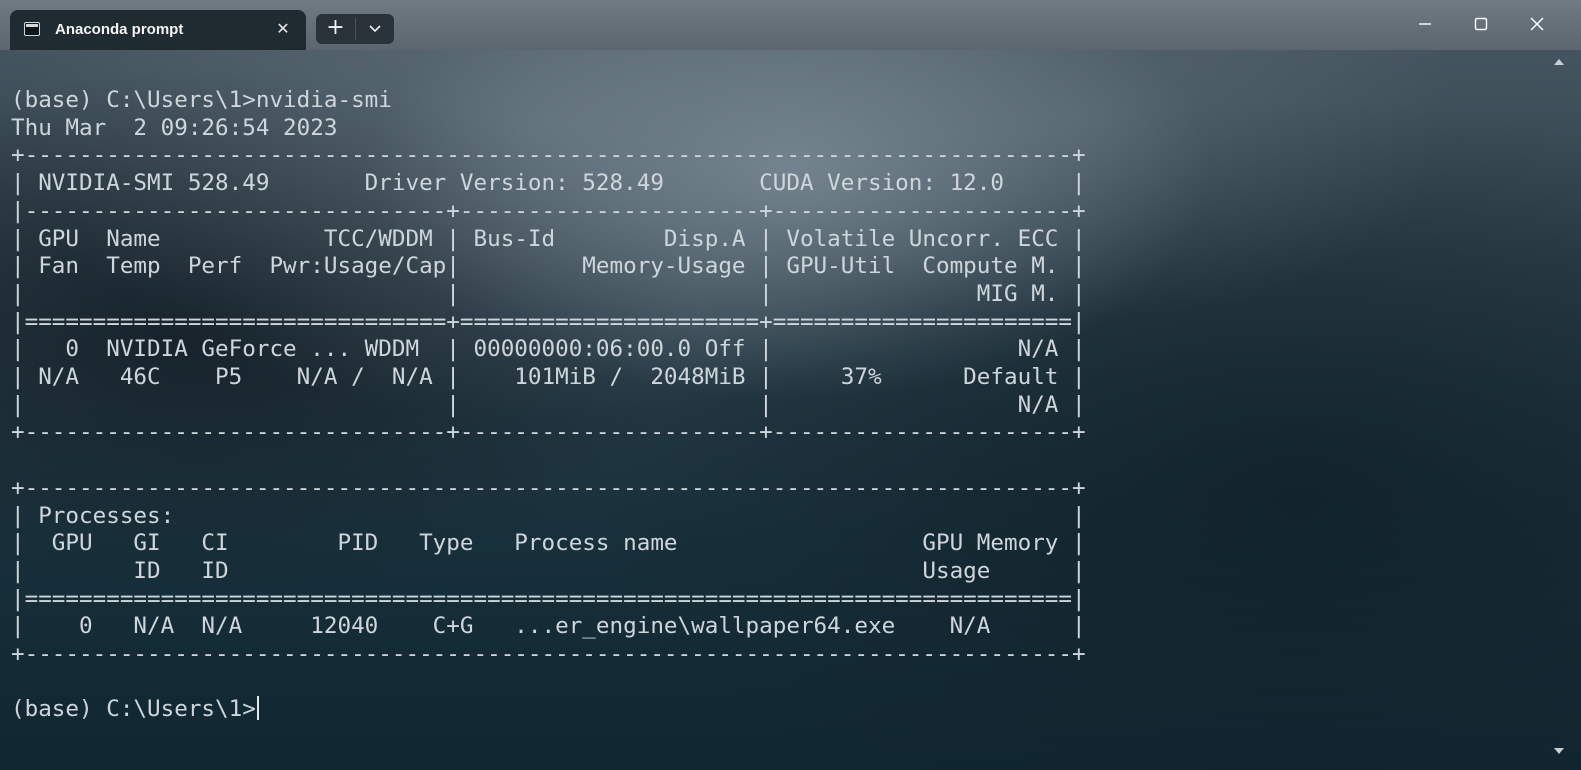 The height and width of the screenshot is (770, 1581). I want to click on minimize-button, so click(1426, 24).